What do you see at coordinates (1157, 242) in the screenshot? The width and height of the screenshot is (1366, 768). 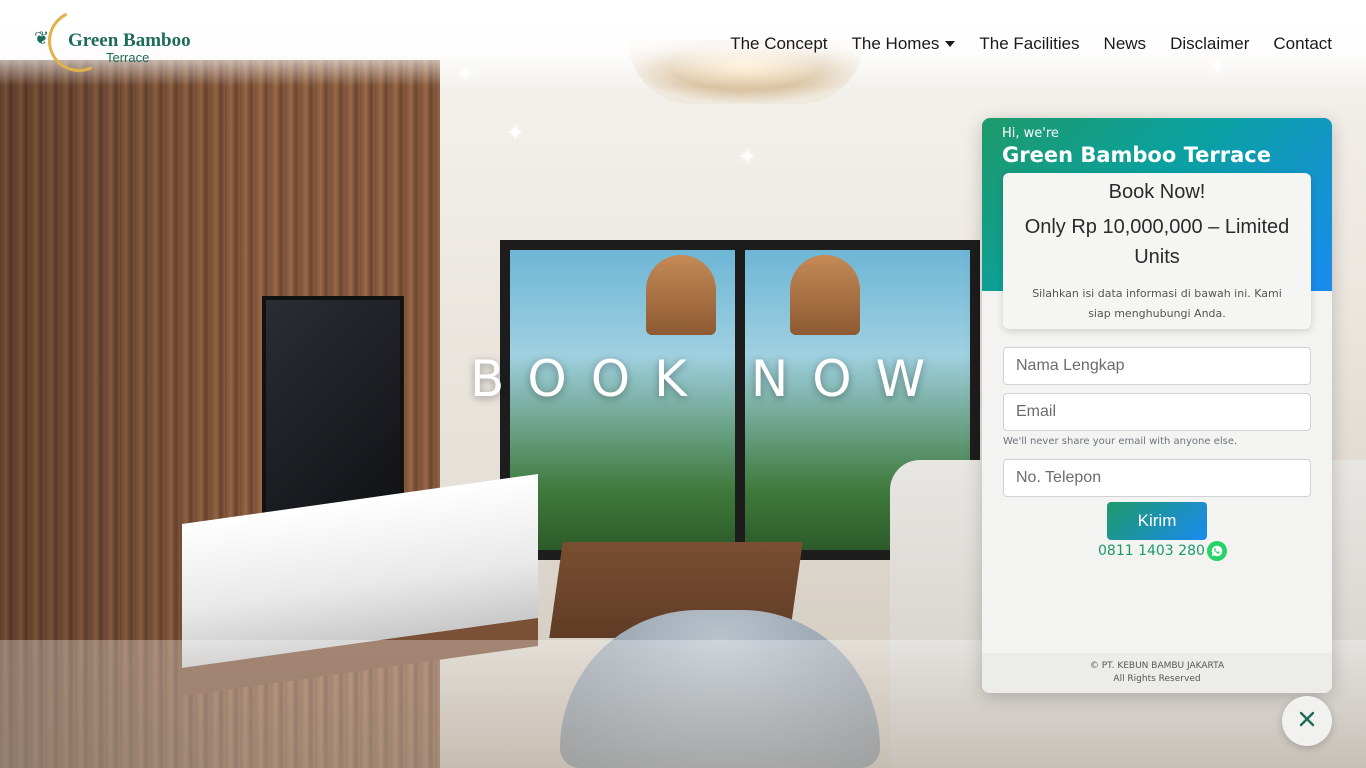 I see `offer-price: Only Rp 10,000,000 – Limited Units` at bounding box center [1157, 242].